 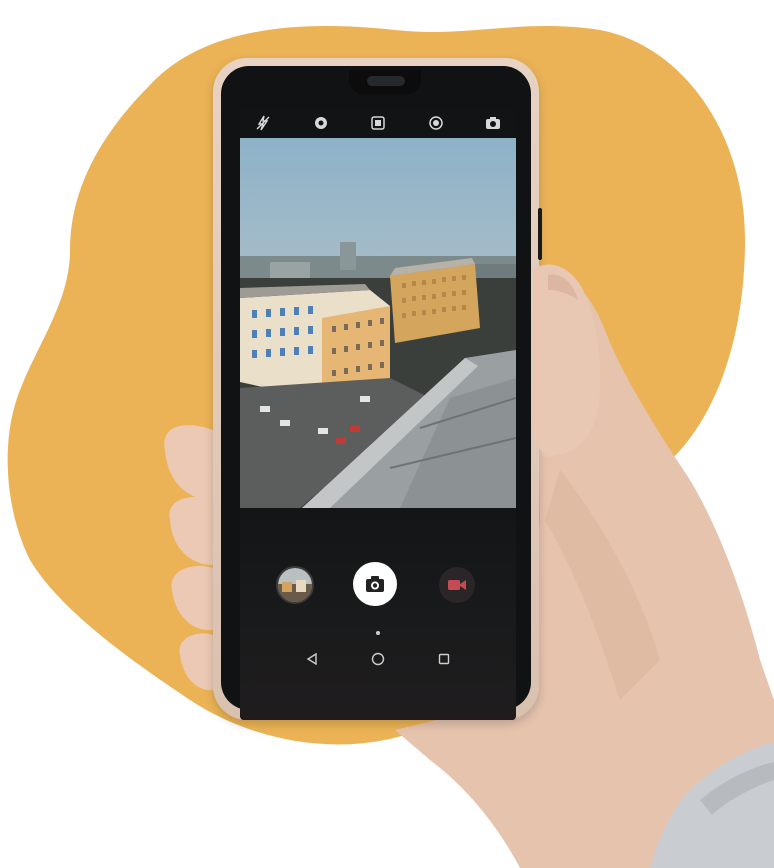 I want to click on filter-icon, so click(x=378, y=123).